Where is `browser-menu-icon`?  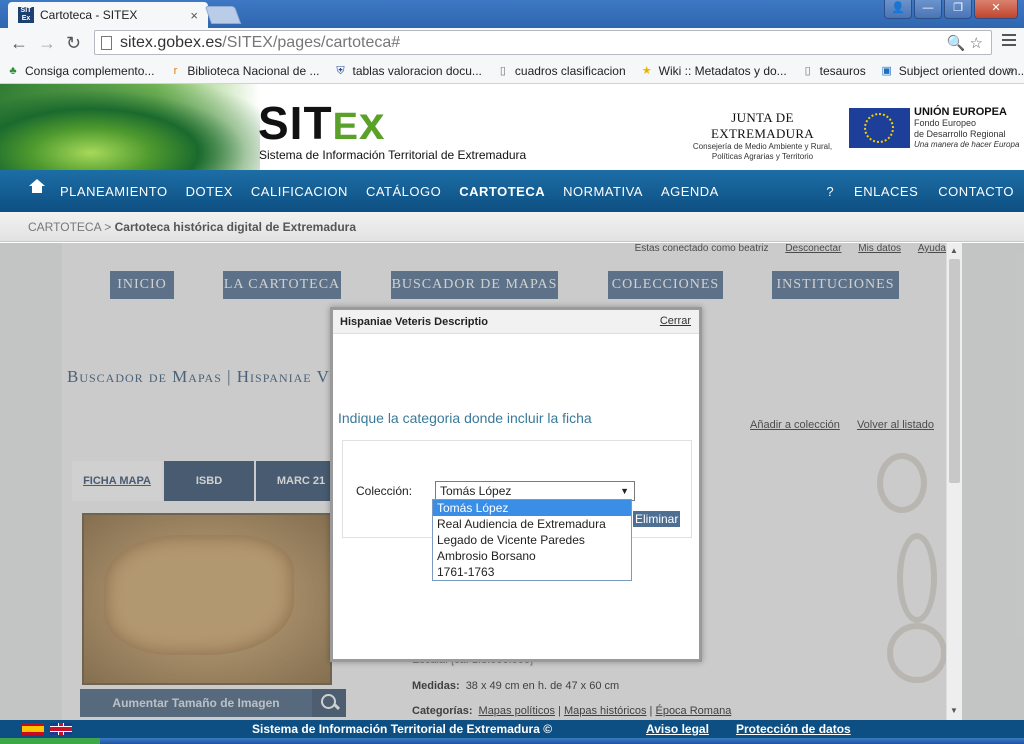 browser-menu-icon is located at coordinates (1009, 41).